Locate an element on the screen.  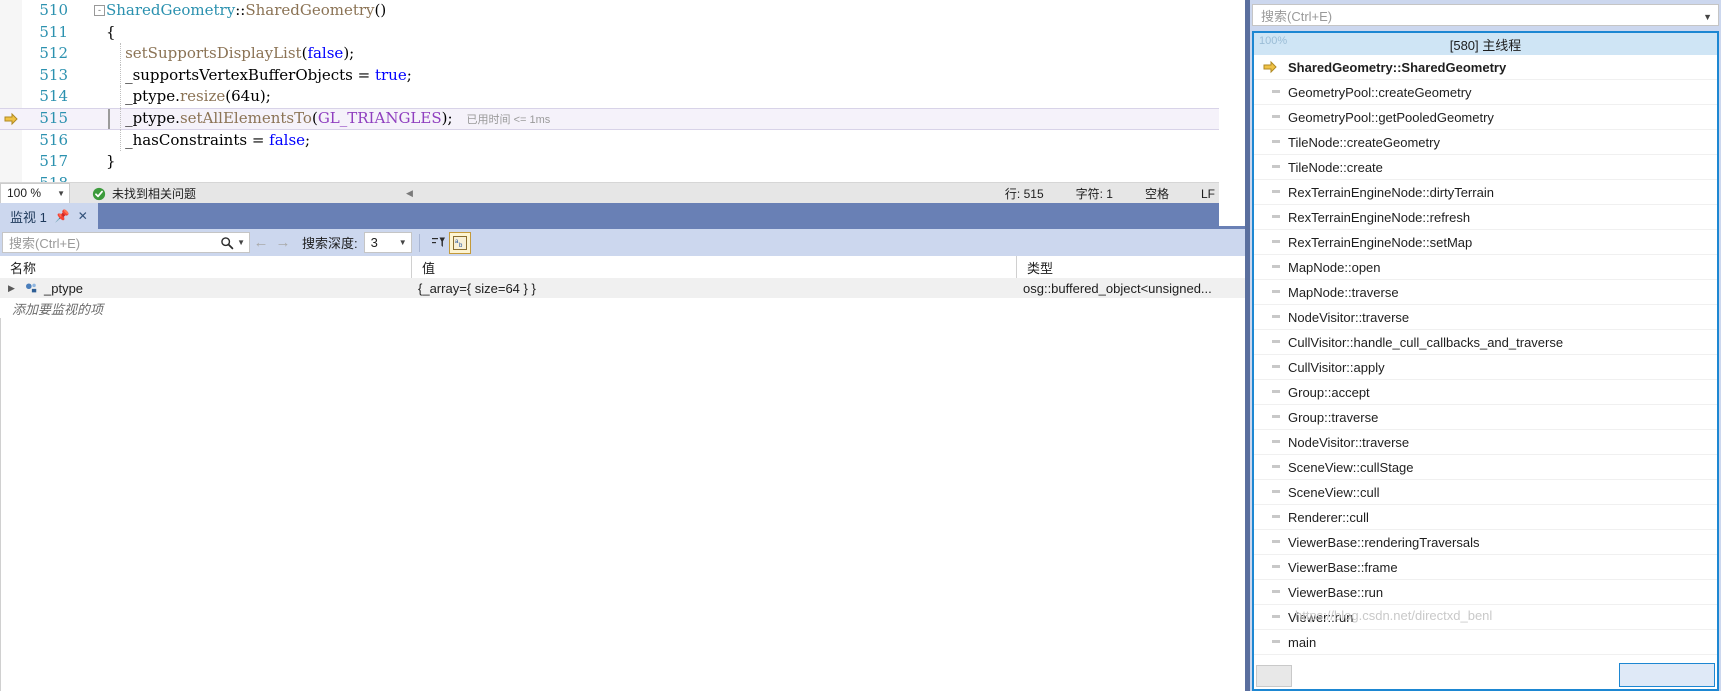
code-token: _hasConstraints = is located at coordinates (188, 139).